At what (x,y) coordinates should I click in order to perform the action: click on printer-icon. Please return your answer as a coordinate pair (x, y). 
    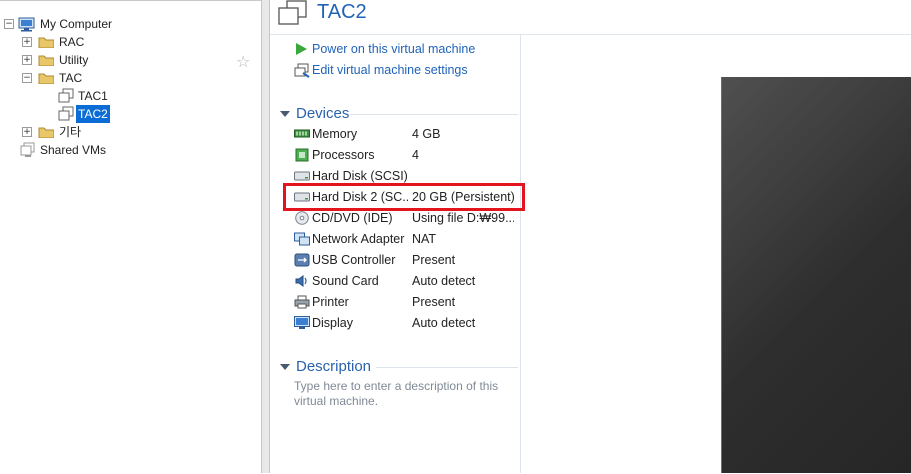
    Looking at the image, I should click on (302, 302).